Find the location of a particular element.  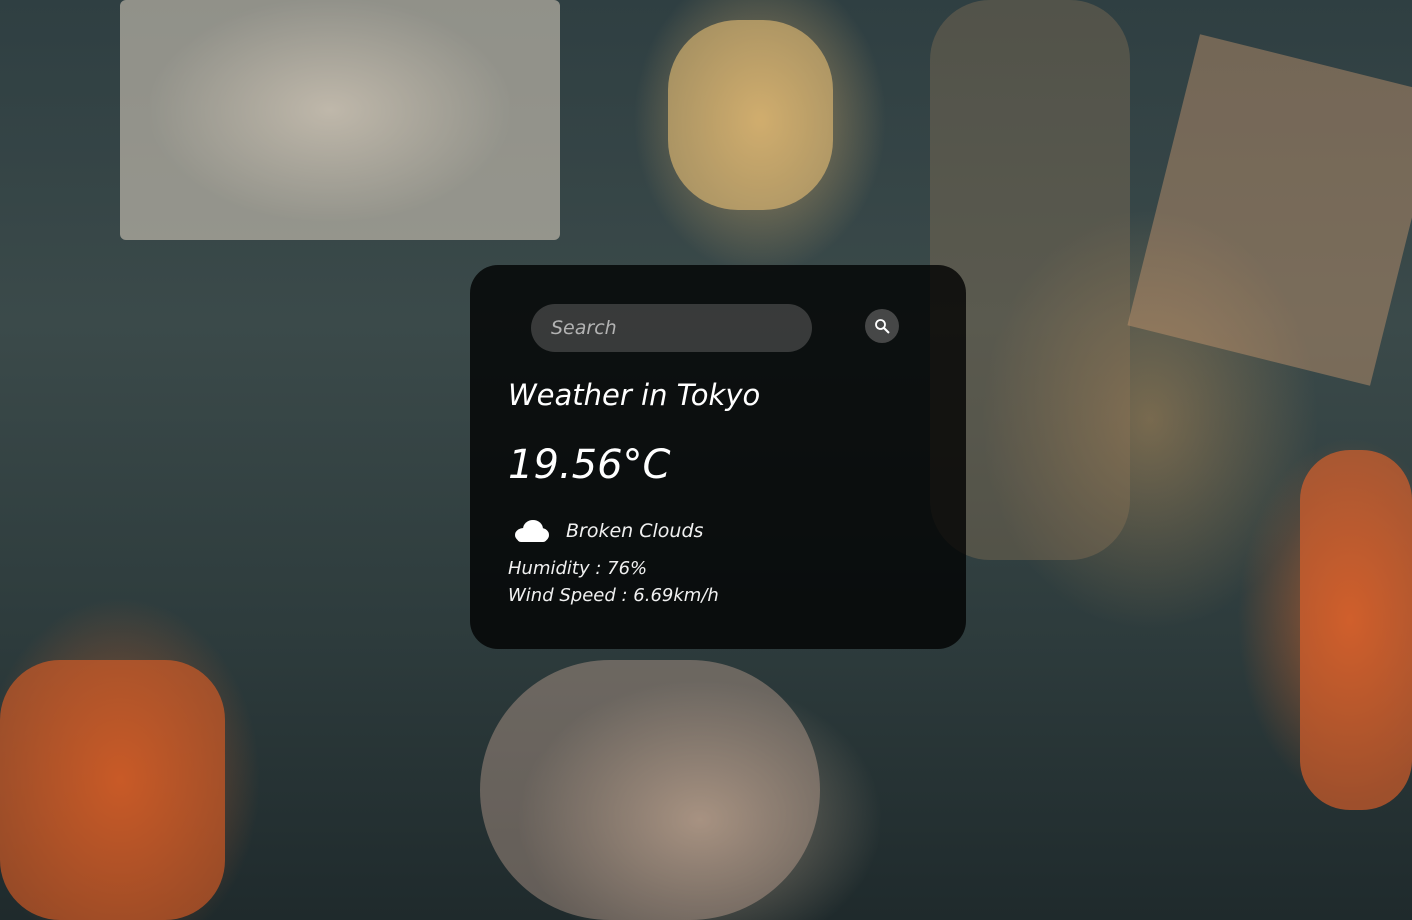

humidity-value: 76% is located at coordinates (627, 568).